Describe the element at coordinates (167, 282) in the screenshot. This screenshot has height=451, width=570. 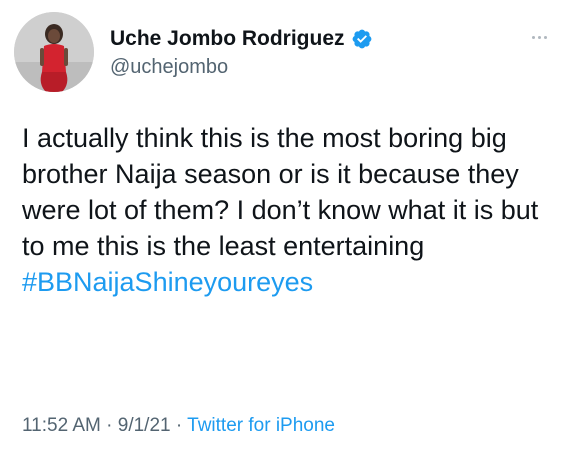
I see `hashtag-link: #BBNaijaShineyoureyes` at that location.